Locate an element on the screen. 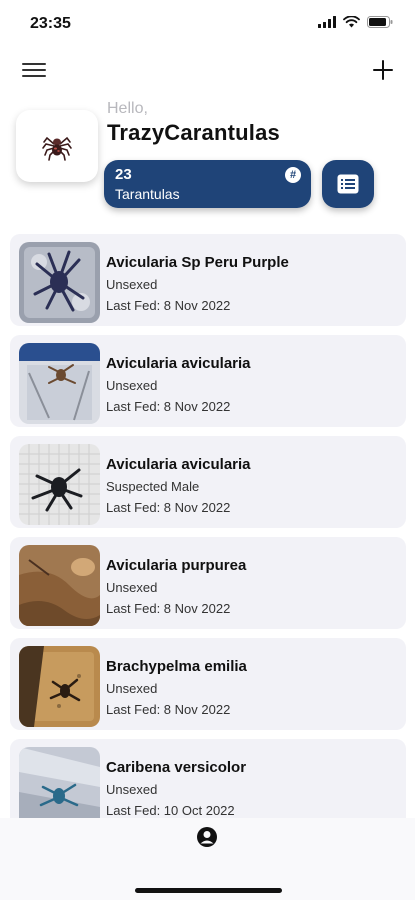 Image resolution: width=415 pixels, height=900 pixels. add-tarantula-button is located at coordinates (383, 71).